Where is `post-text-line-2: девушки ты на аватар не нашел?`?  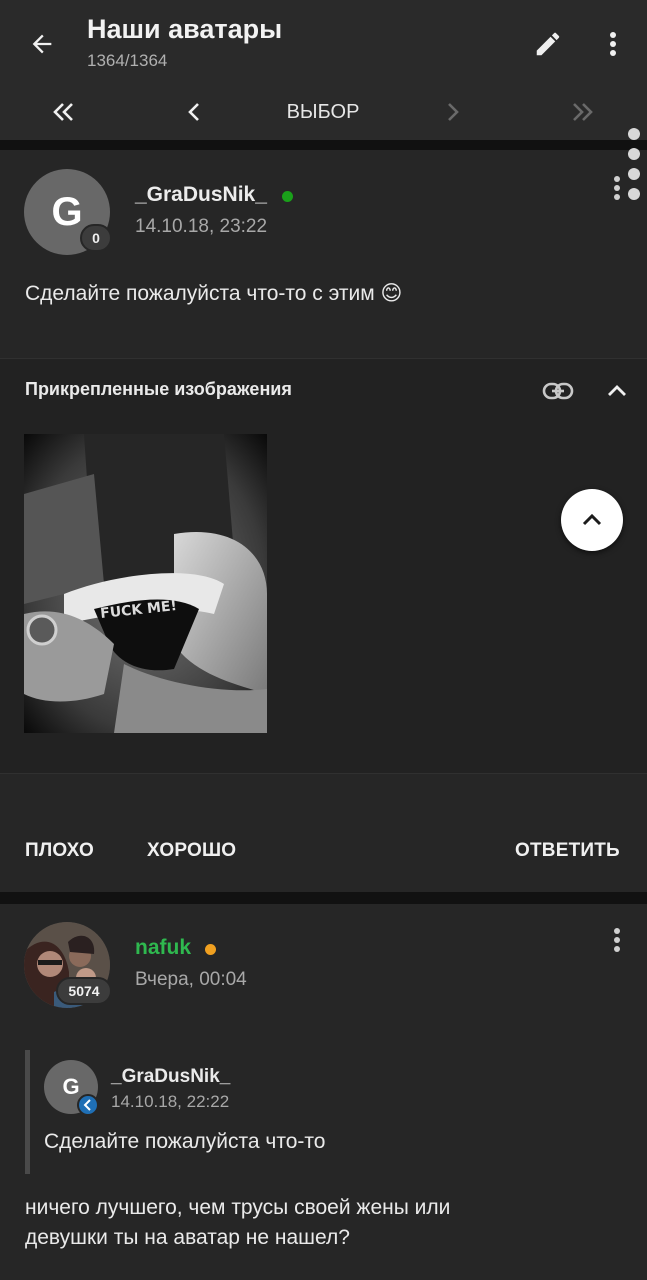 post-text-line-2: девушки ты на аватар не нашел? is located at coordinates (187, 1237).